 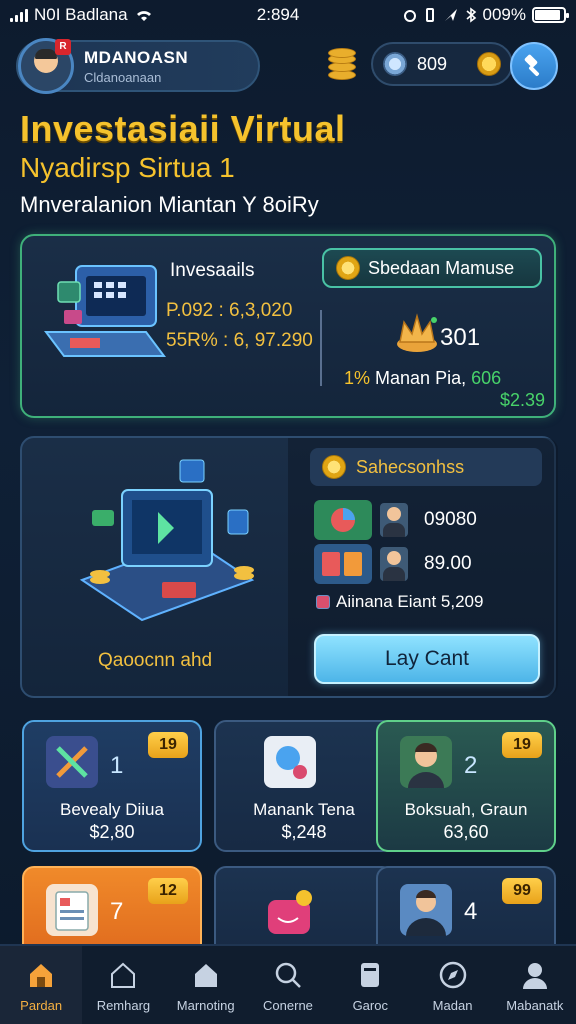 I want to click on select-bar: Sahecsonhss, so click(x=426, y=467).